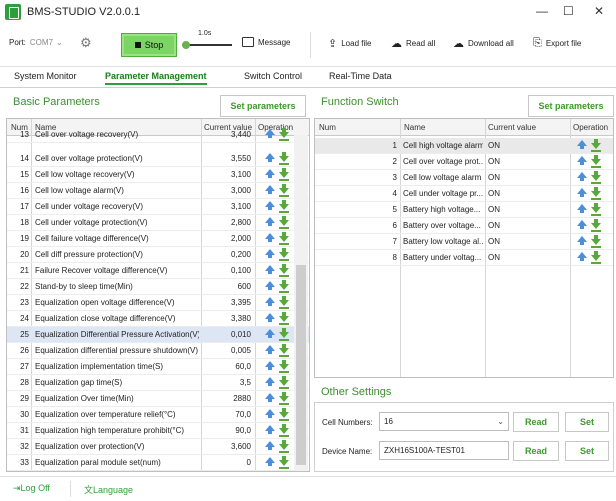  Describe the element at coordinates (464, 194) in the screenshot. I see `table-row: 4 Cell under voltage pr... ON` at that location.